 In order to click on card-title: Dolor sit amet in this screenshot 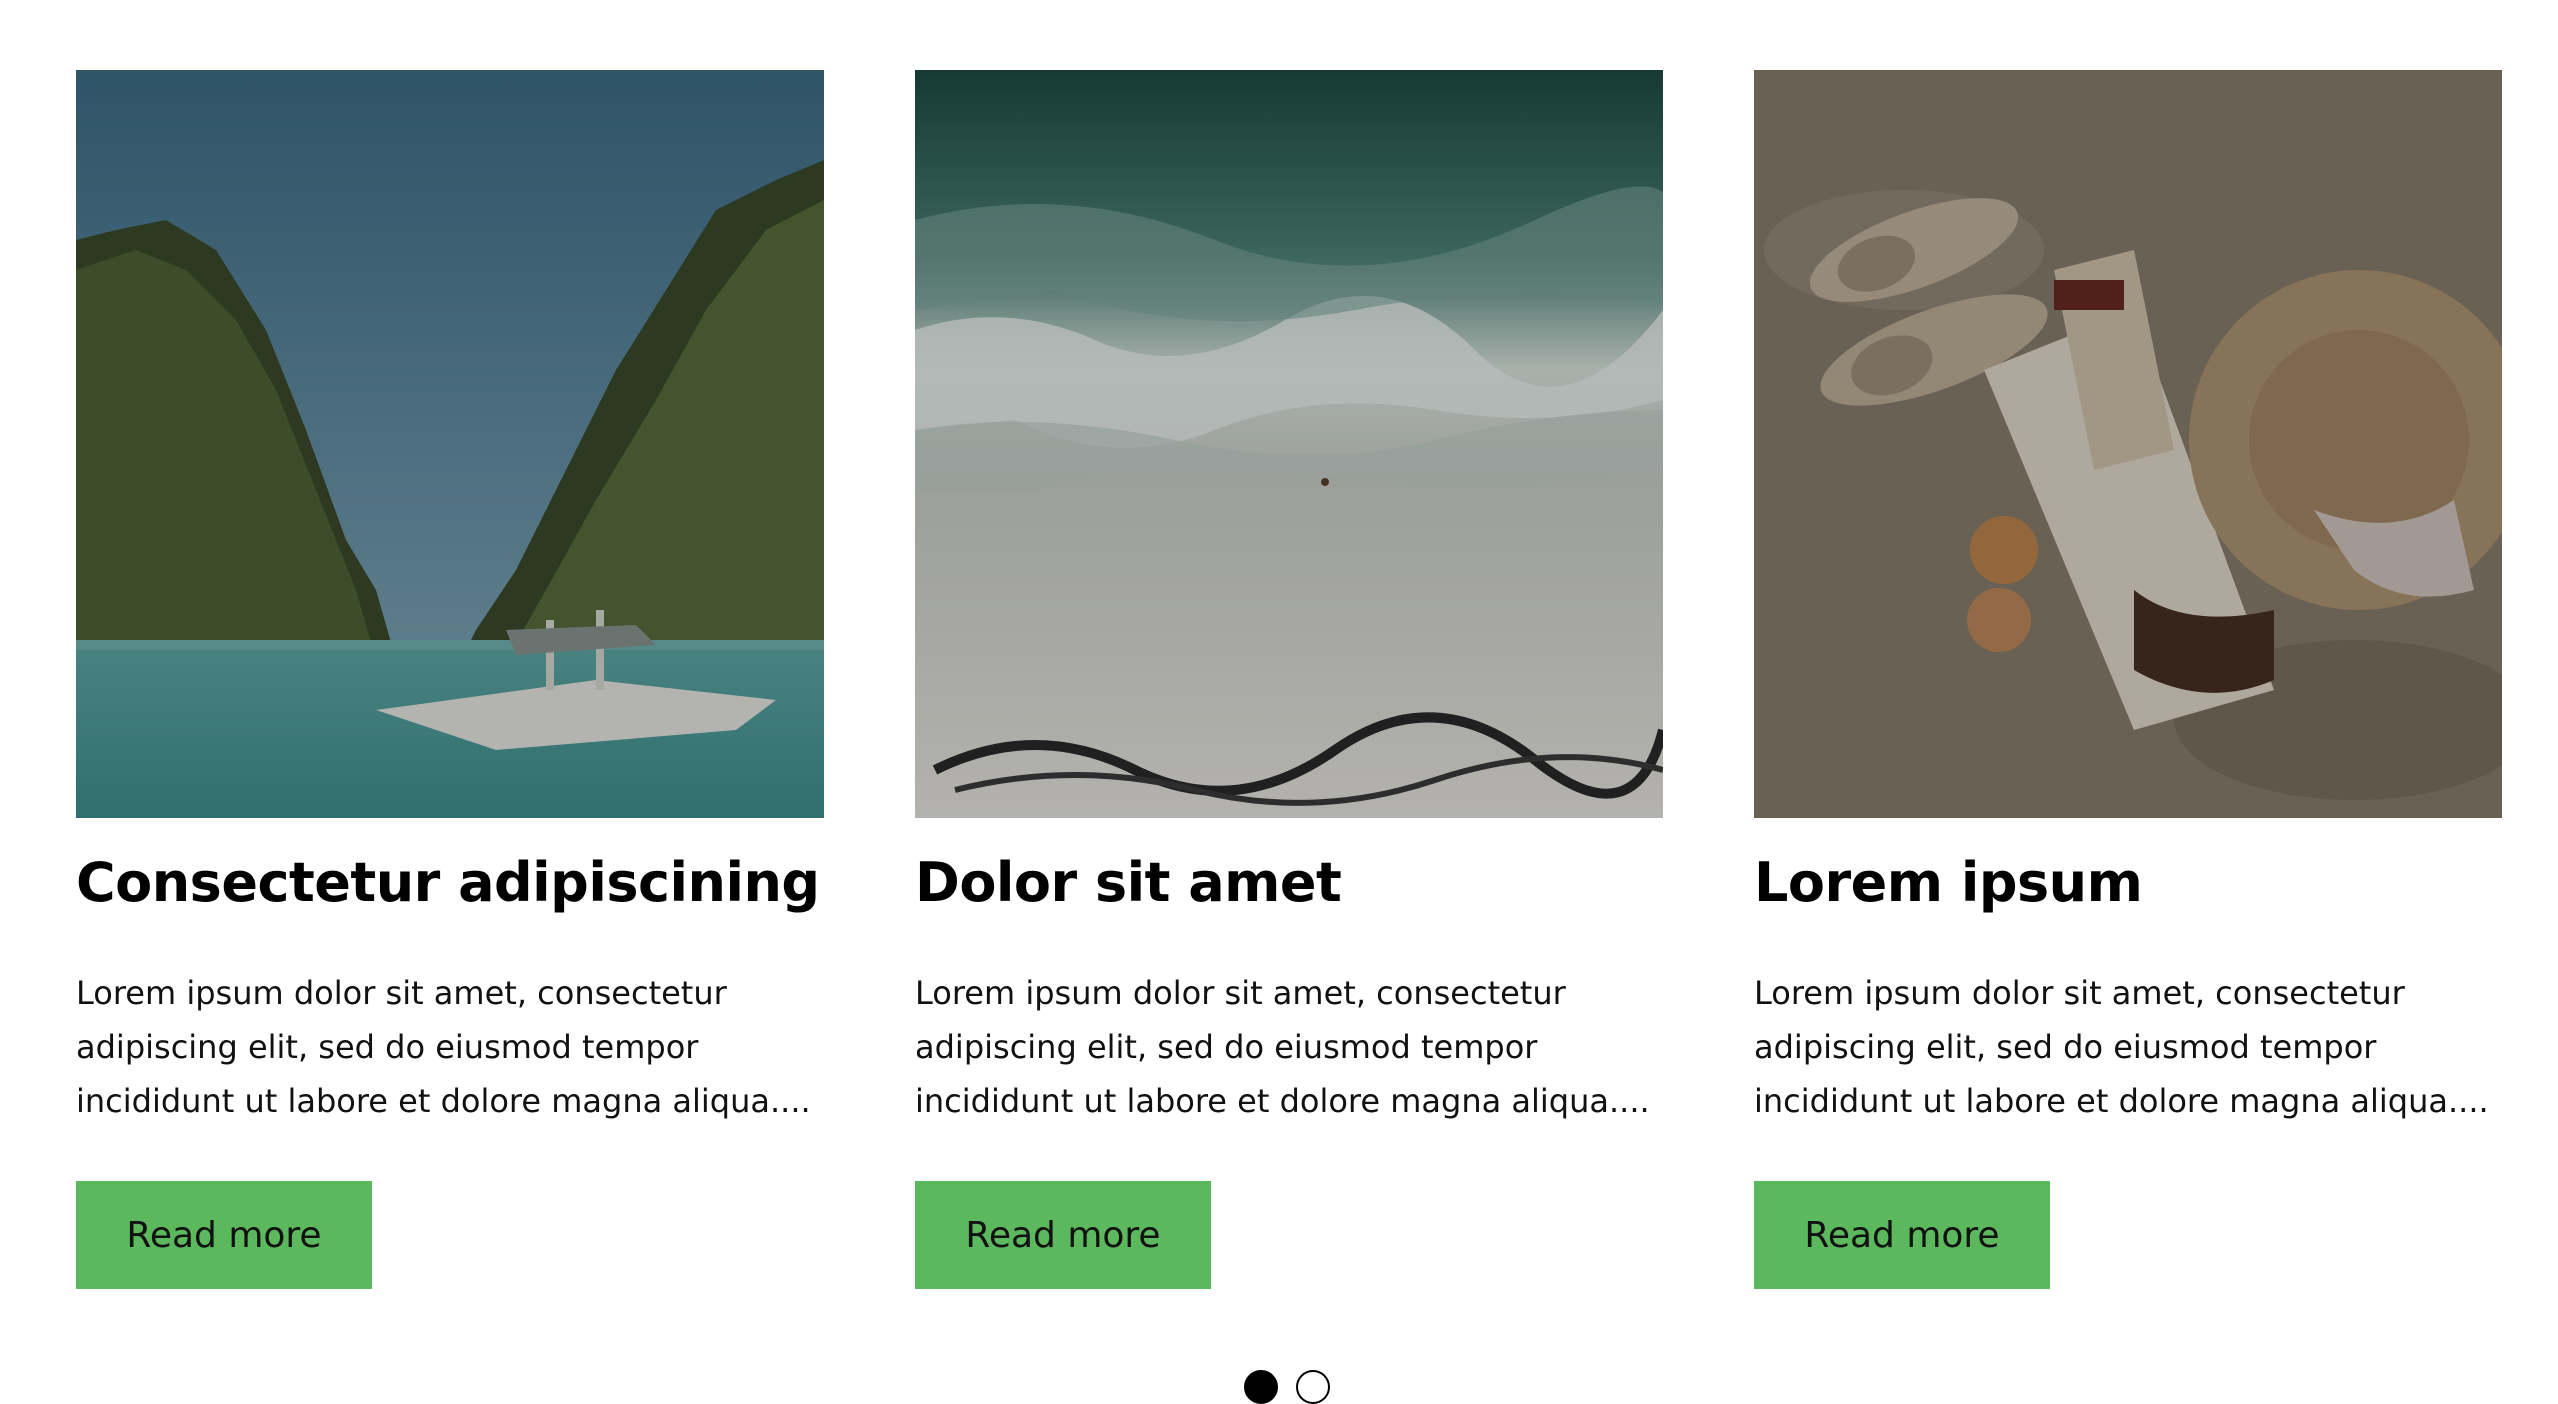, I will do `click(1128, 882)`.